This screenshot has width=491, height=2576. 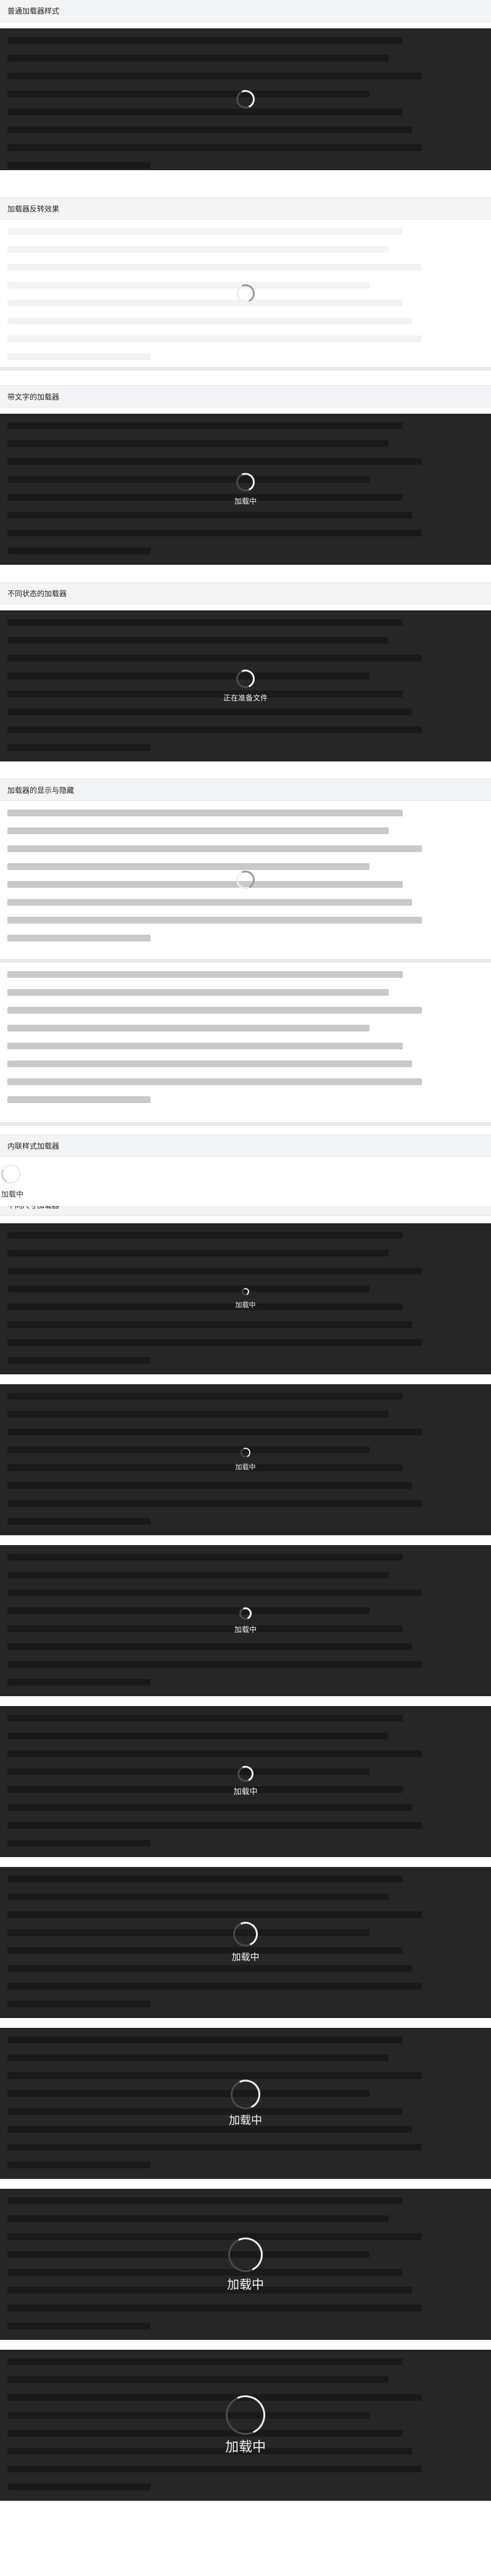 I want to click on loader-overlay: 正在准备文件, so click(x=245, y=685).